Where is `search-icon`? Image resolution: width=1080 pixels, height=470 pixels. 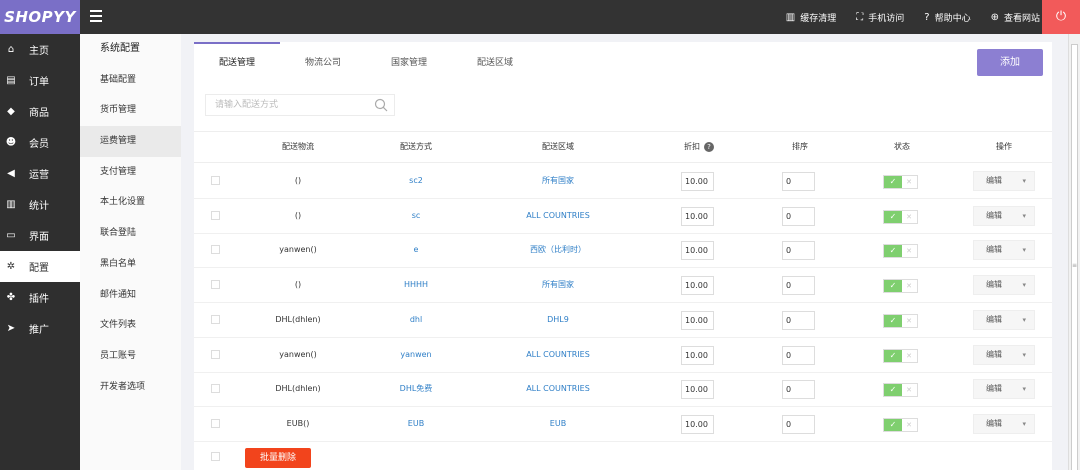 search-icon is located at coordinates (381, 105).